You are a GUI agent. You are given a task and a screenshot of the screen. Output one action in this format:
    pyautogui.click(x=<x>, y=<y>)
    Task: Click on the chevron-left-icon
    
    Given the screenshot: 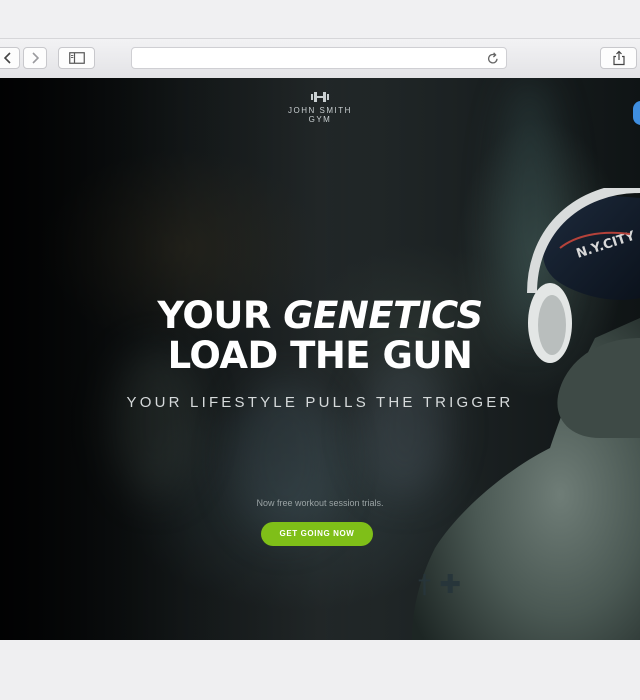 What is the action you would take?
    pyautogui.click(x=7, y=58)
    